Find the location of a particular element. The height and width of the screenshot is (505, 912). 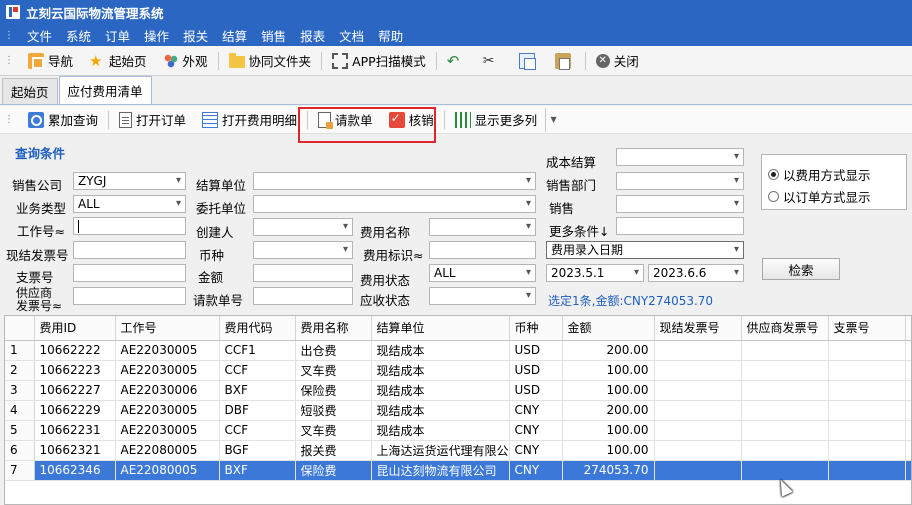

query-section-title: 查询条件 is located at coordinates (40, 153).